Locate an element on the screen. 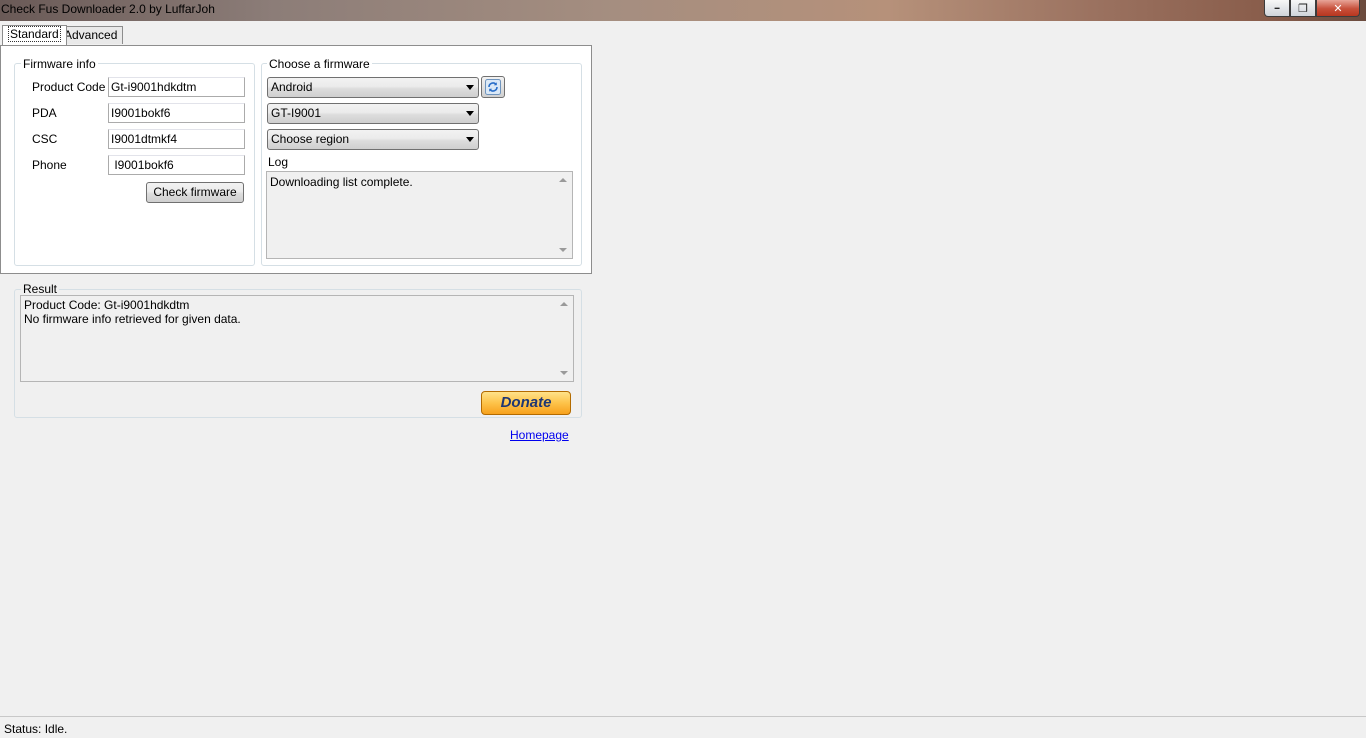  result-line: Product Code: Gt-i9001hdkdtm is located at coordinates (107, 305).